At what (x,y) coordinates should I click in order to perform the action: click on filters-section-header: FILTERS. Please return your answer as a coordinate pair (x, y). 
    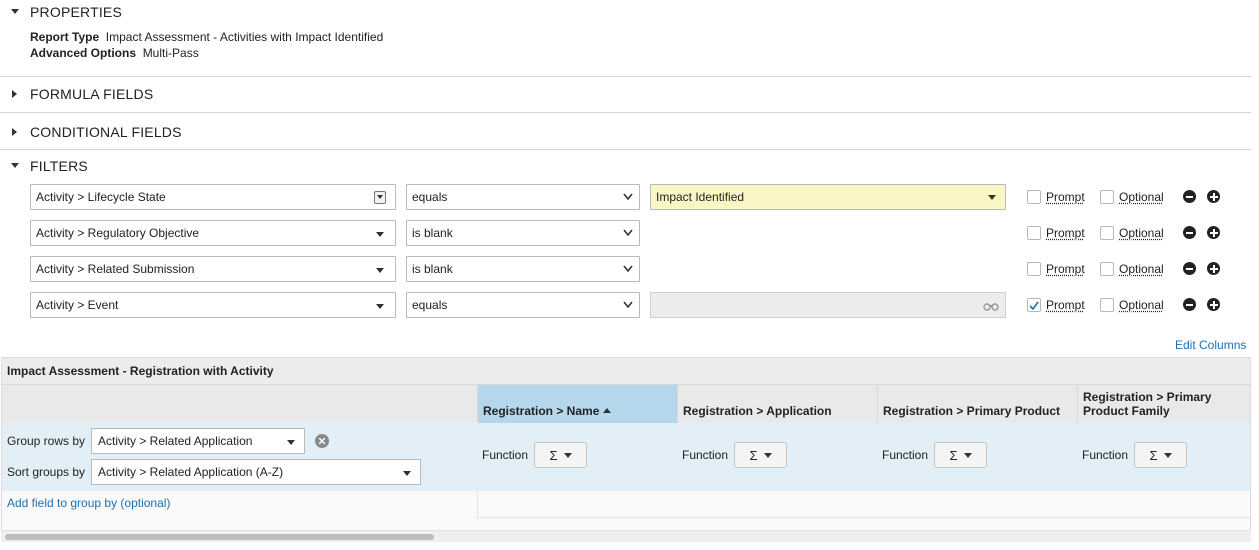
    Looking at the image, I should click on (44, 166).